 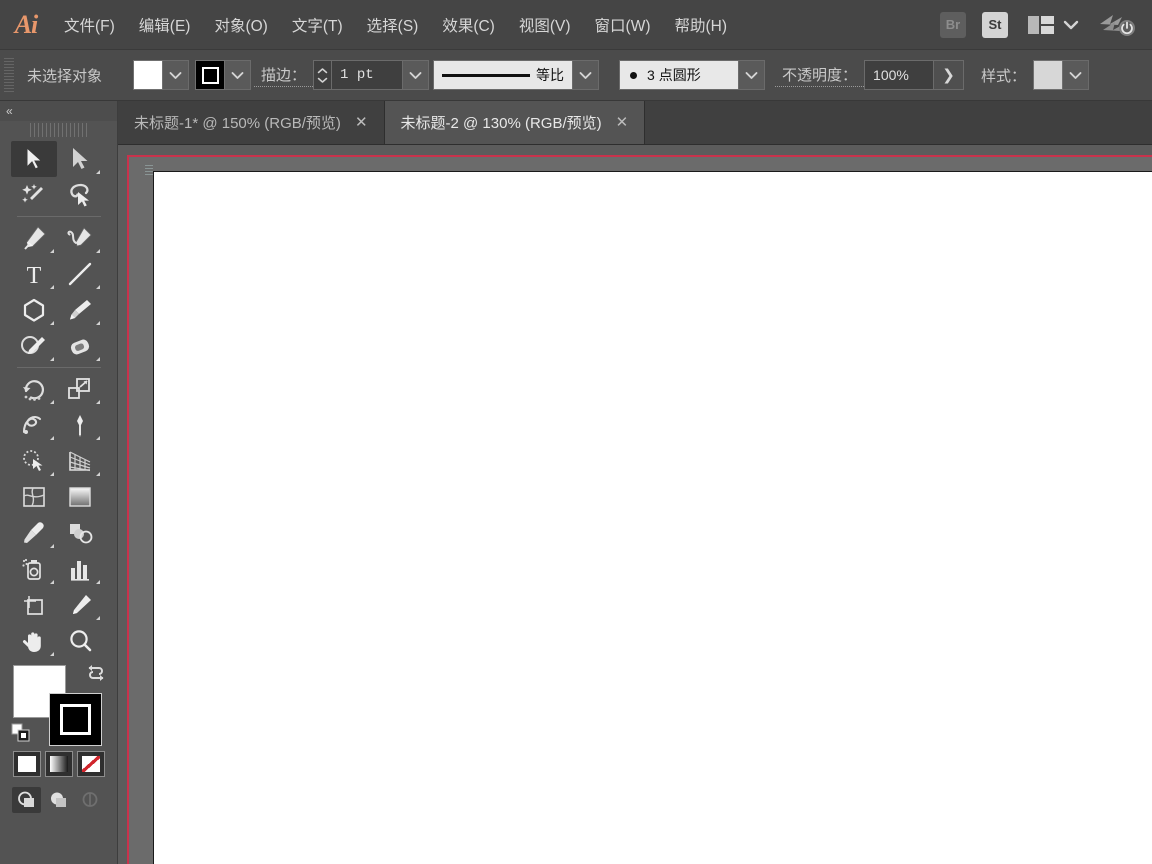 What do you see at coordinates (80, 461) in the screenshot?
I see `perspective-grid-tool` at bounding box center [80, 461].